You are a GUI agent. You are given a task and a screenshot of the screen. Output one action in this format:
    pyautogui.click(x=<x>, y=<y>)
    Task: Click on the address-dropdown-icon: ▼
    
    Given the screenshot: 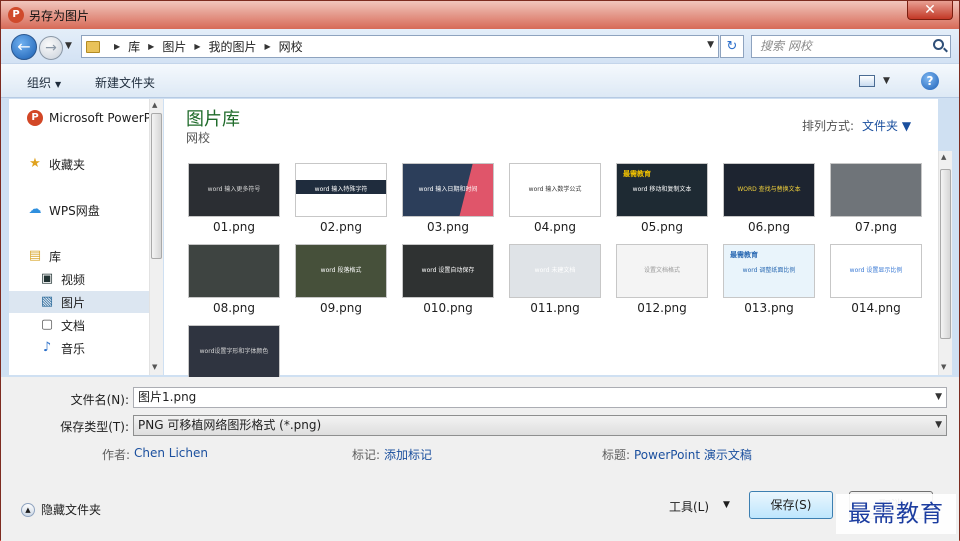 What is the action you would take?
    pyautogui.click(x=710, y=45)
    